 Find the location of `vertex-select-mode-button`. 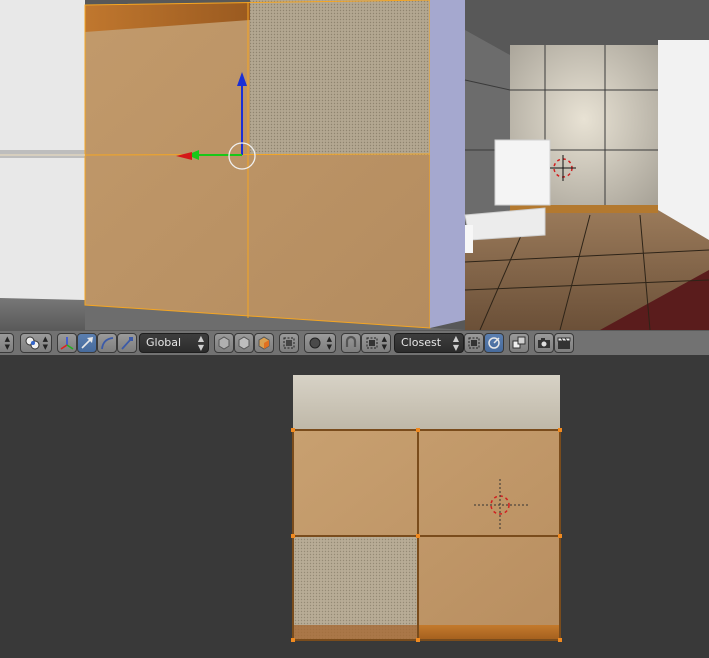

vertex-select-mode-button is located at coordinates (224, 343).